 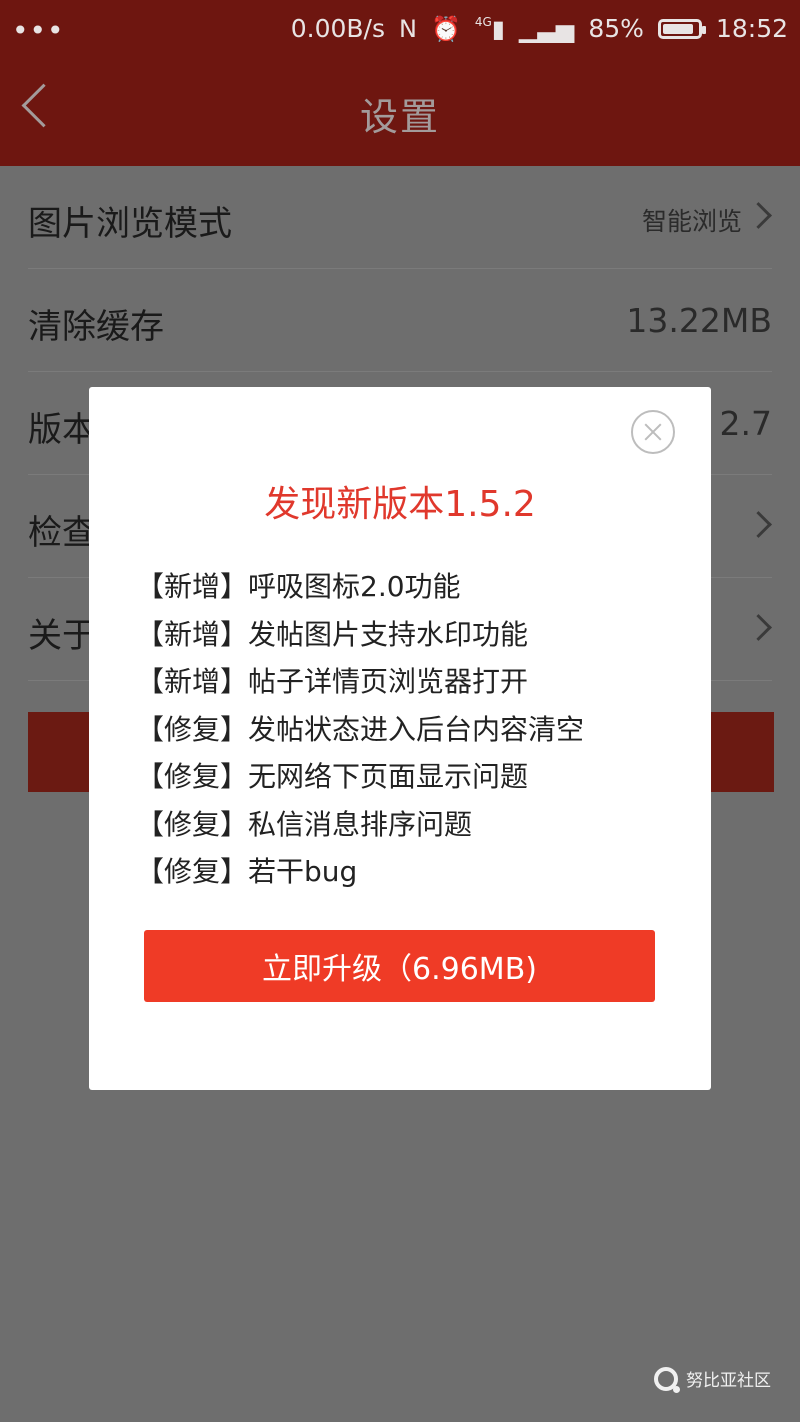 I want to click on version-value: 2.7, so click(x=745, y=423).